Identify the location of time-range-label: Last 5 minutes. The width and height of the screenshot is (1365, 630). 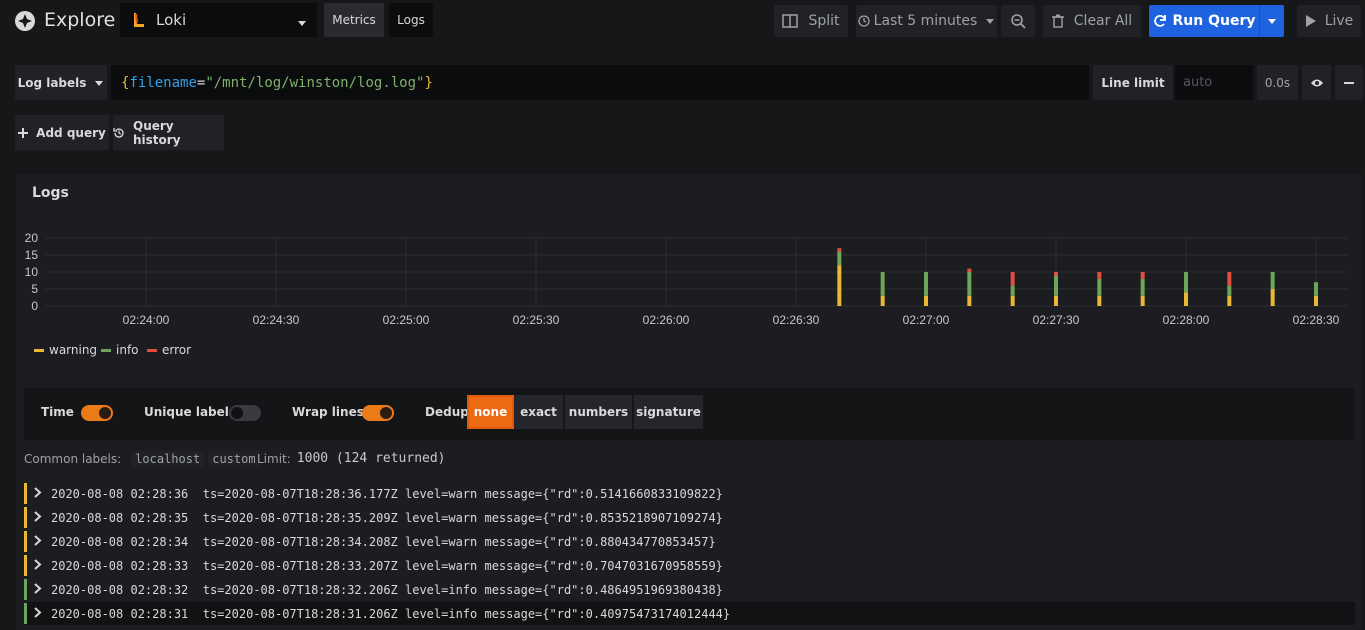
(925, 21).